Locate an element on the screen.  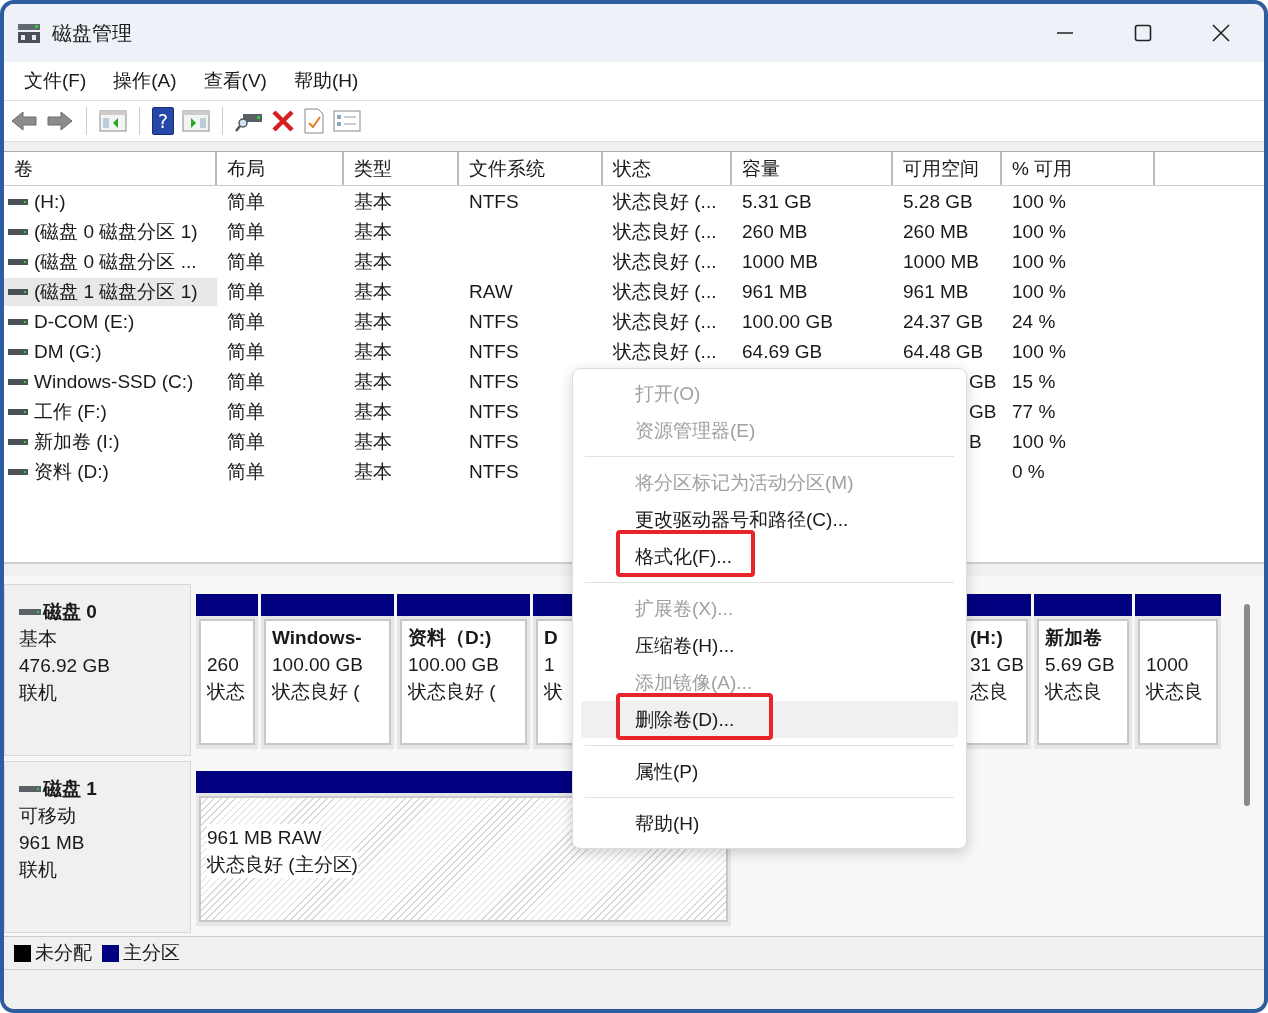
table-cell-text: 24 % is located at coordinates (1034, 322).